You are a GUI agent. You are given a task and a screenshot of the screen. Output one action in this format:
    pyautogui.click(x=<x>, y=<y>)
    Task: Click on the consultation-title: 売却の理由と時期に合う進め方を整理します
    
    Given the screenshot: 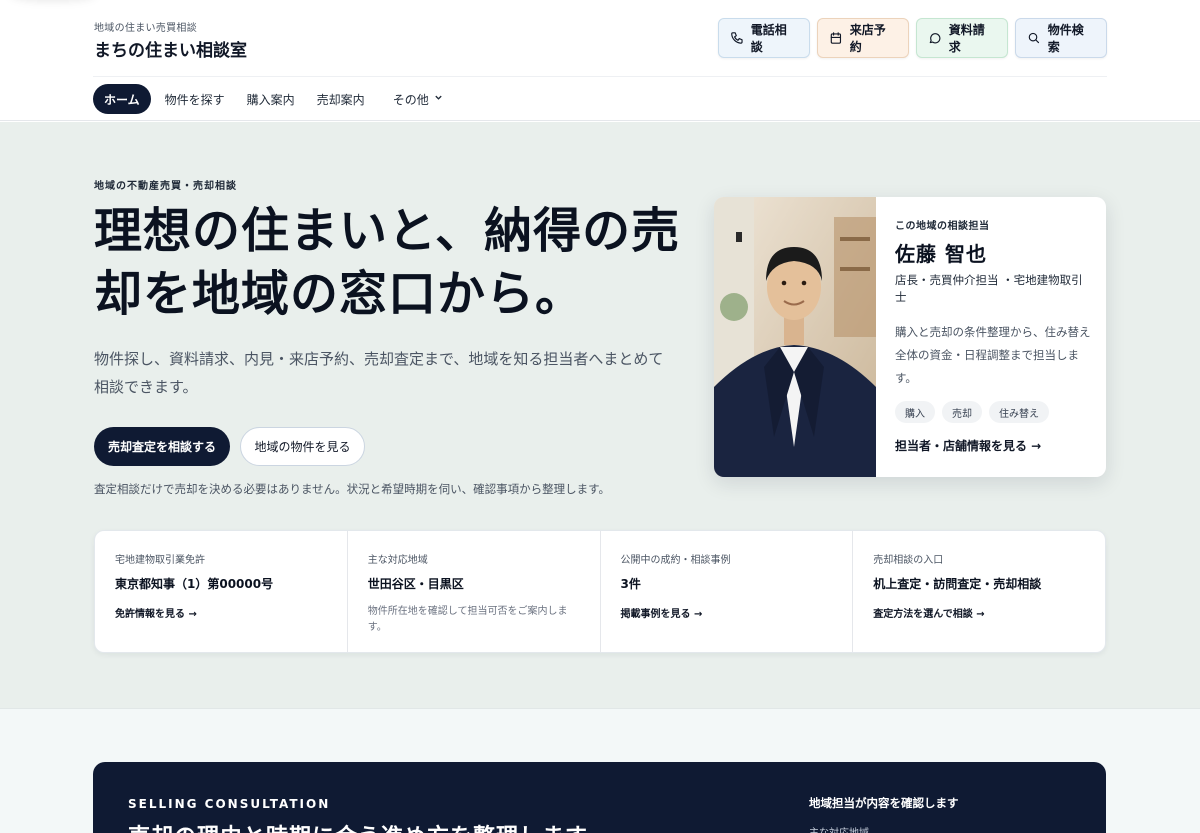 What is the action you would take?
    pyautogui.click(x=358, y=826)
    